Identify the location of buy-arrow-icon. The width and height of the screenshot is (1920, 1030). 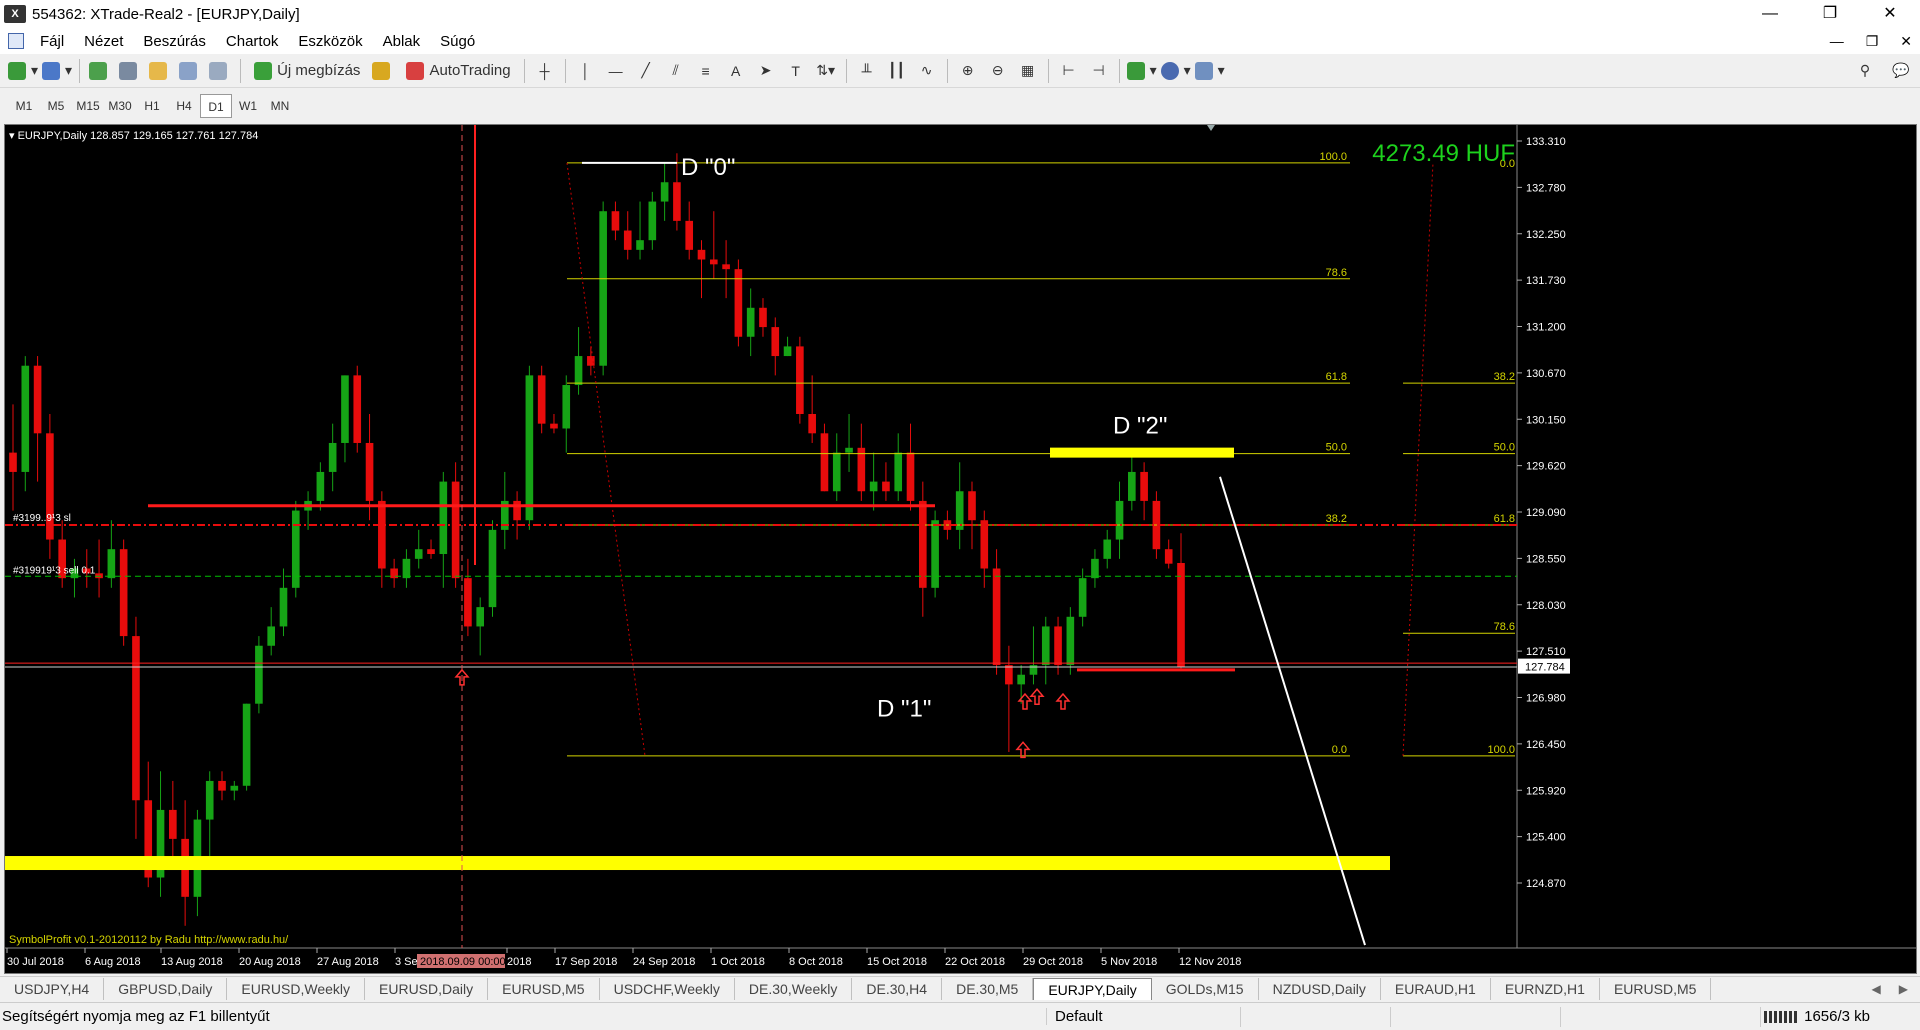
(1037, 696).